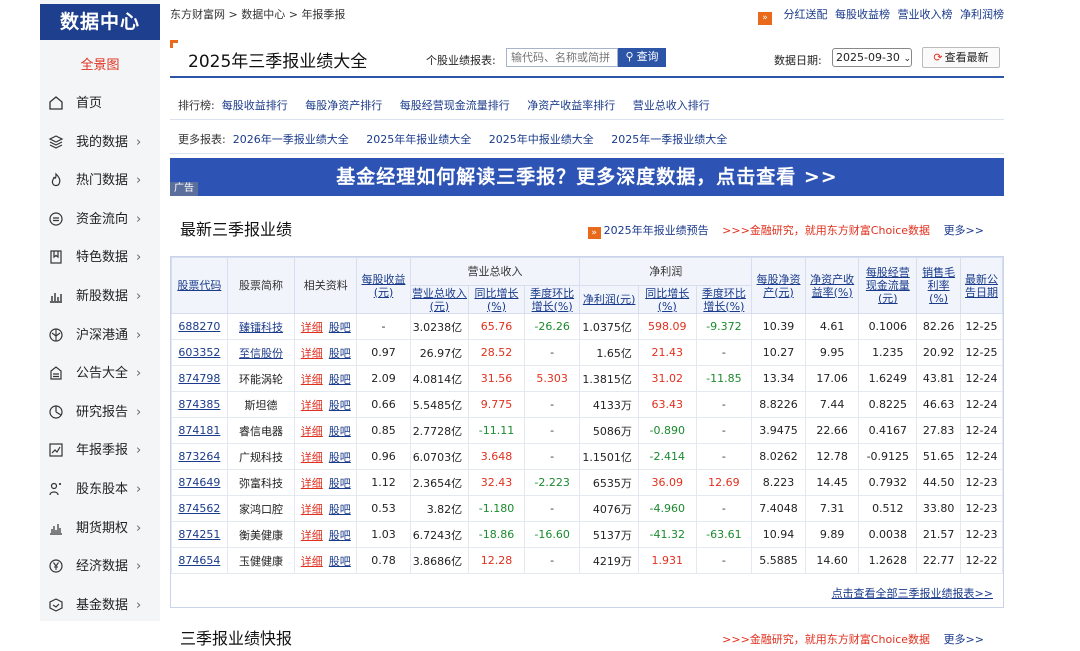  Describe the element at coordinates (100, 66) in the screenshot. I see `panorama-link: 全景图` at that location.